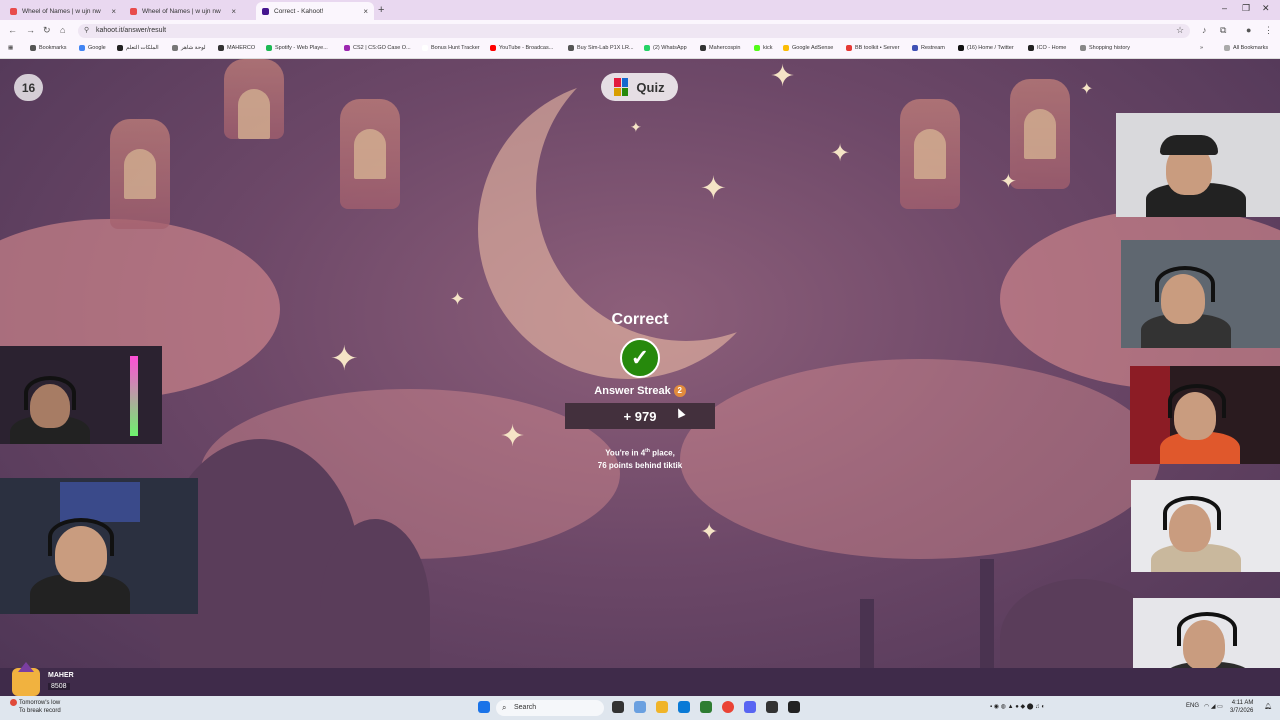 The width and height of the screenshot is (1280, 720). I want to click on media-icon: ♪, so click(1204, 30).